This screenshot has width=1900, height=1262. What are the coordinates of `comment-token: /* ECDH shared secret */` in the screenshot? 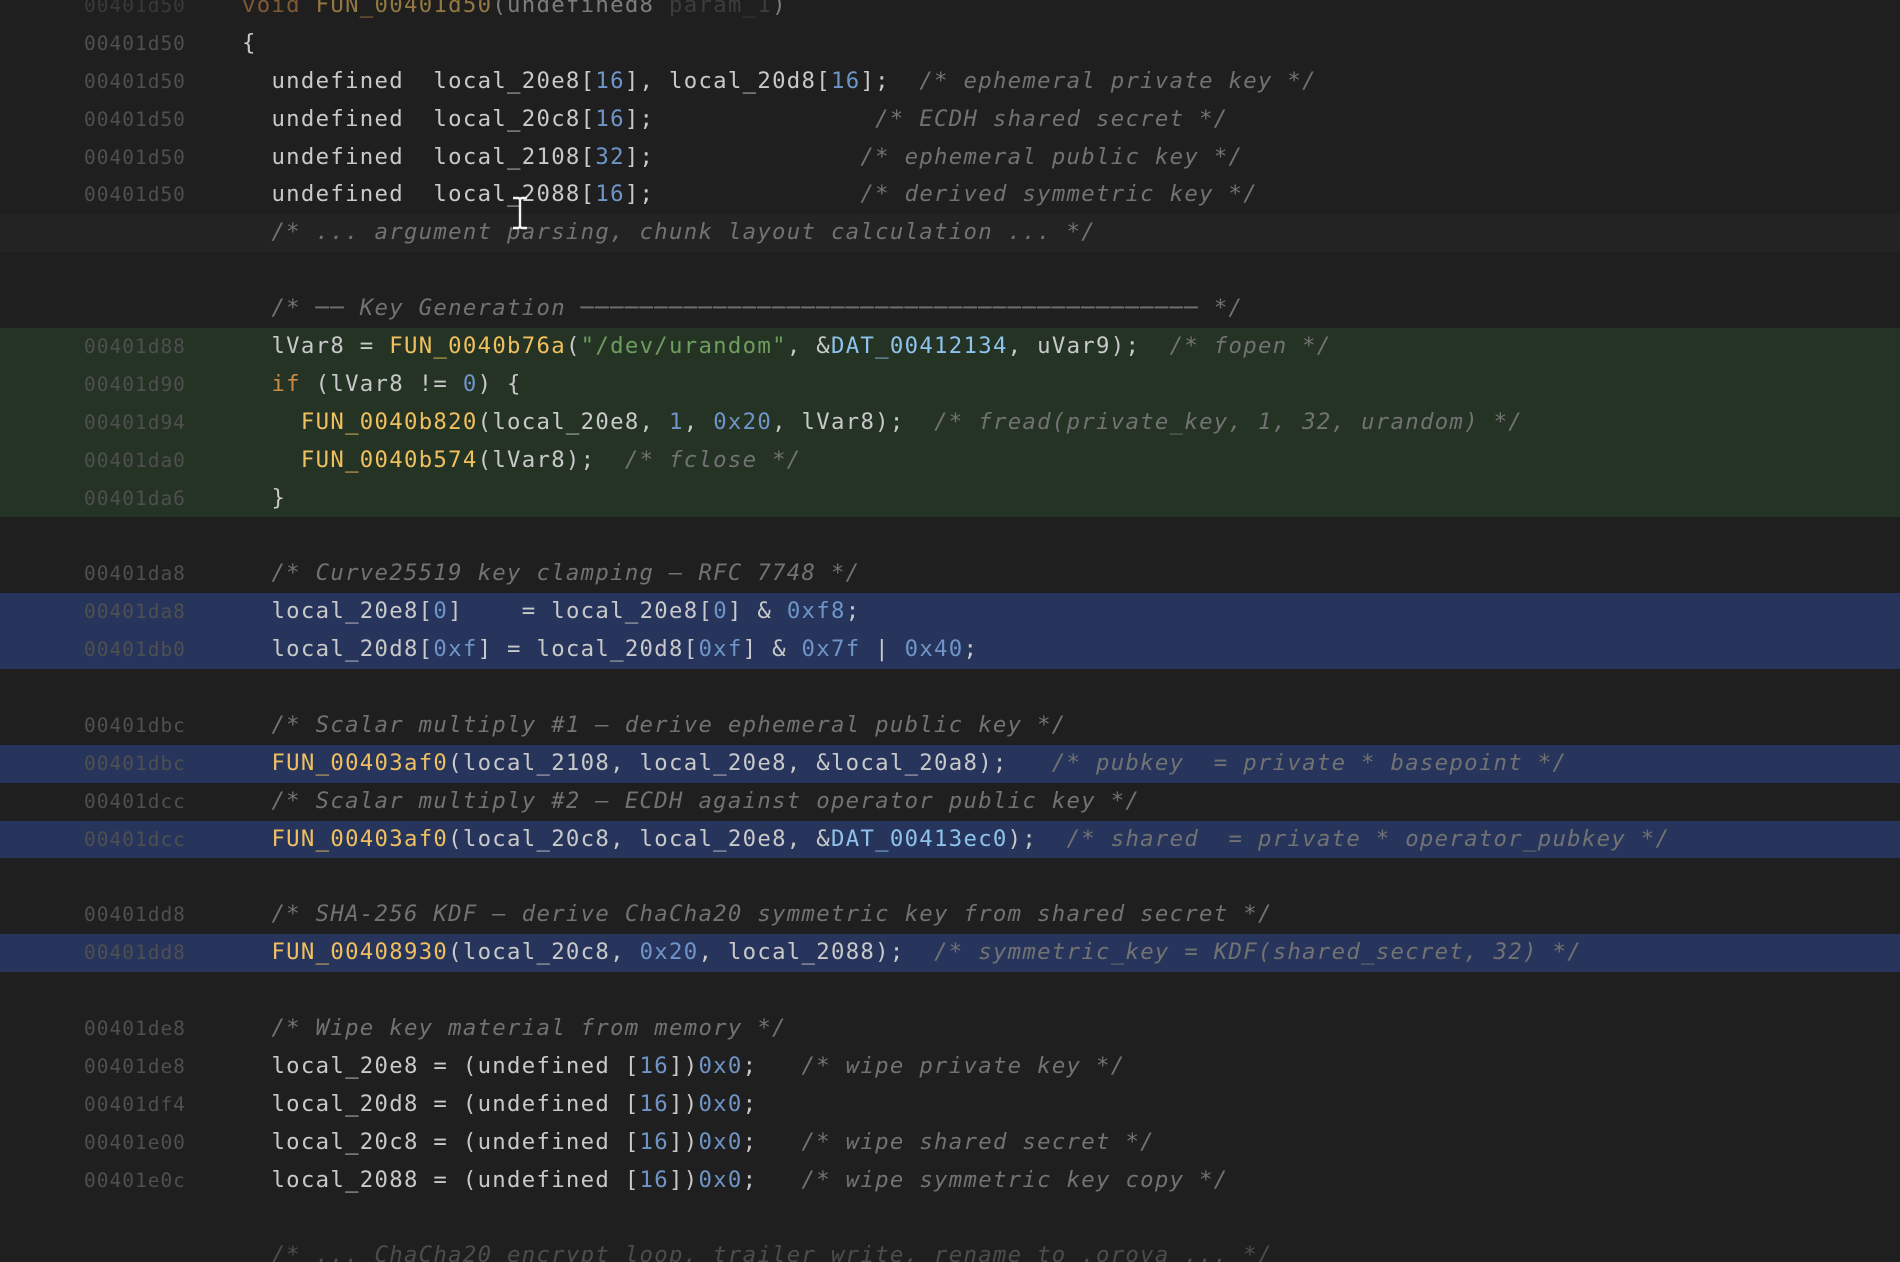 It's located at (1052, 118).